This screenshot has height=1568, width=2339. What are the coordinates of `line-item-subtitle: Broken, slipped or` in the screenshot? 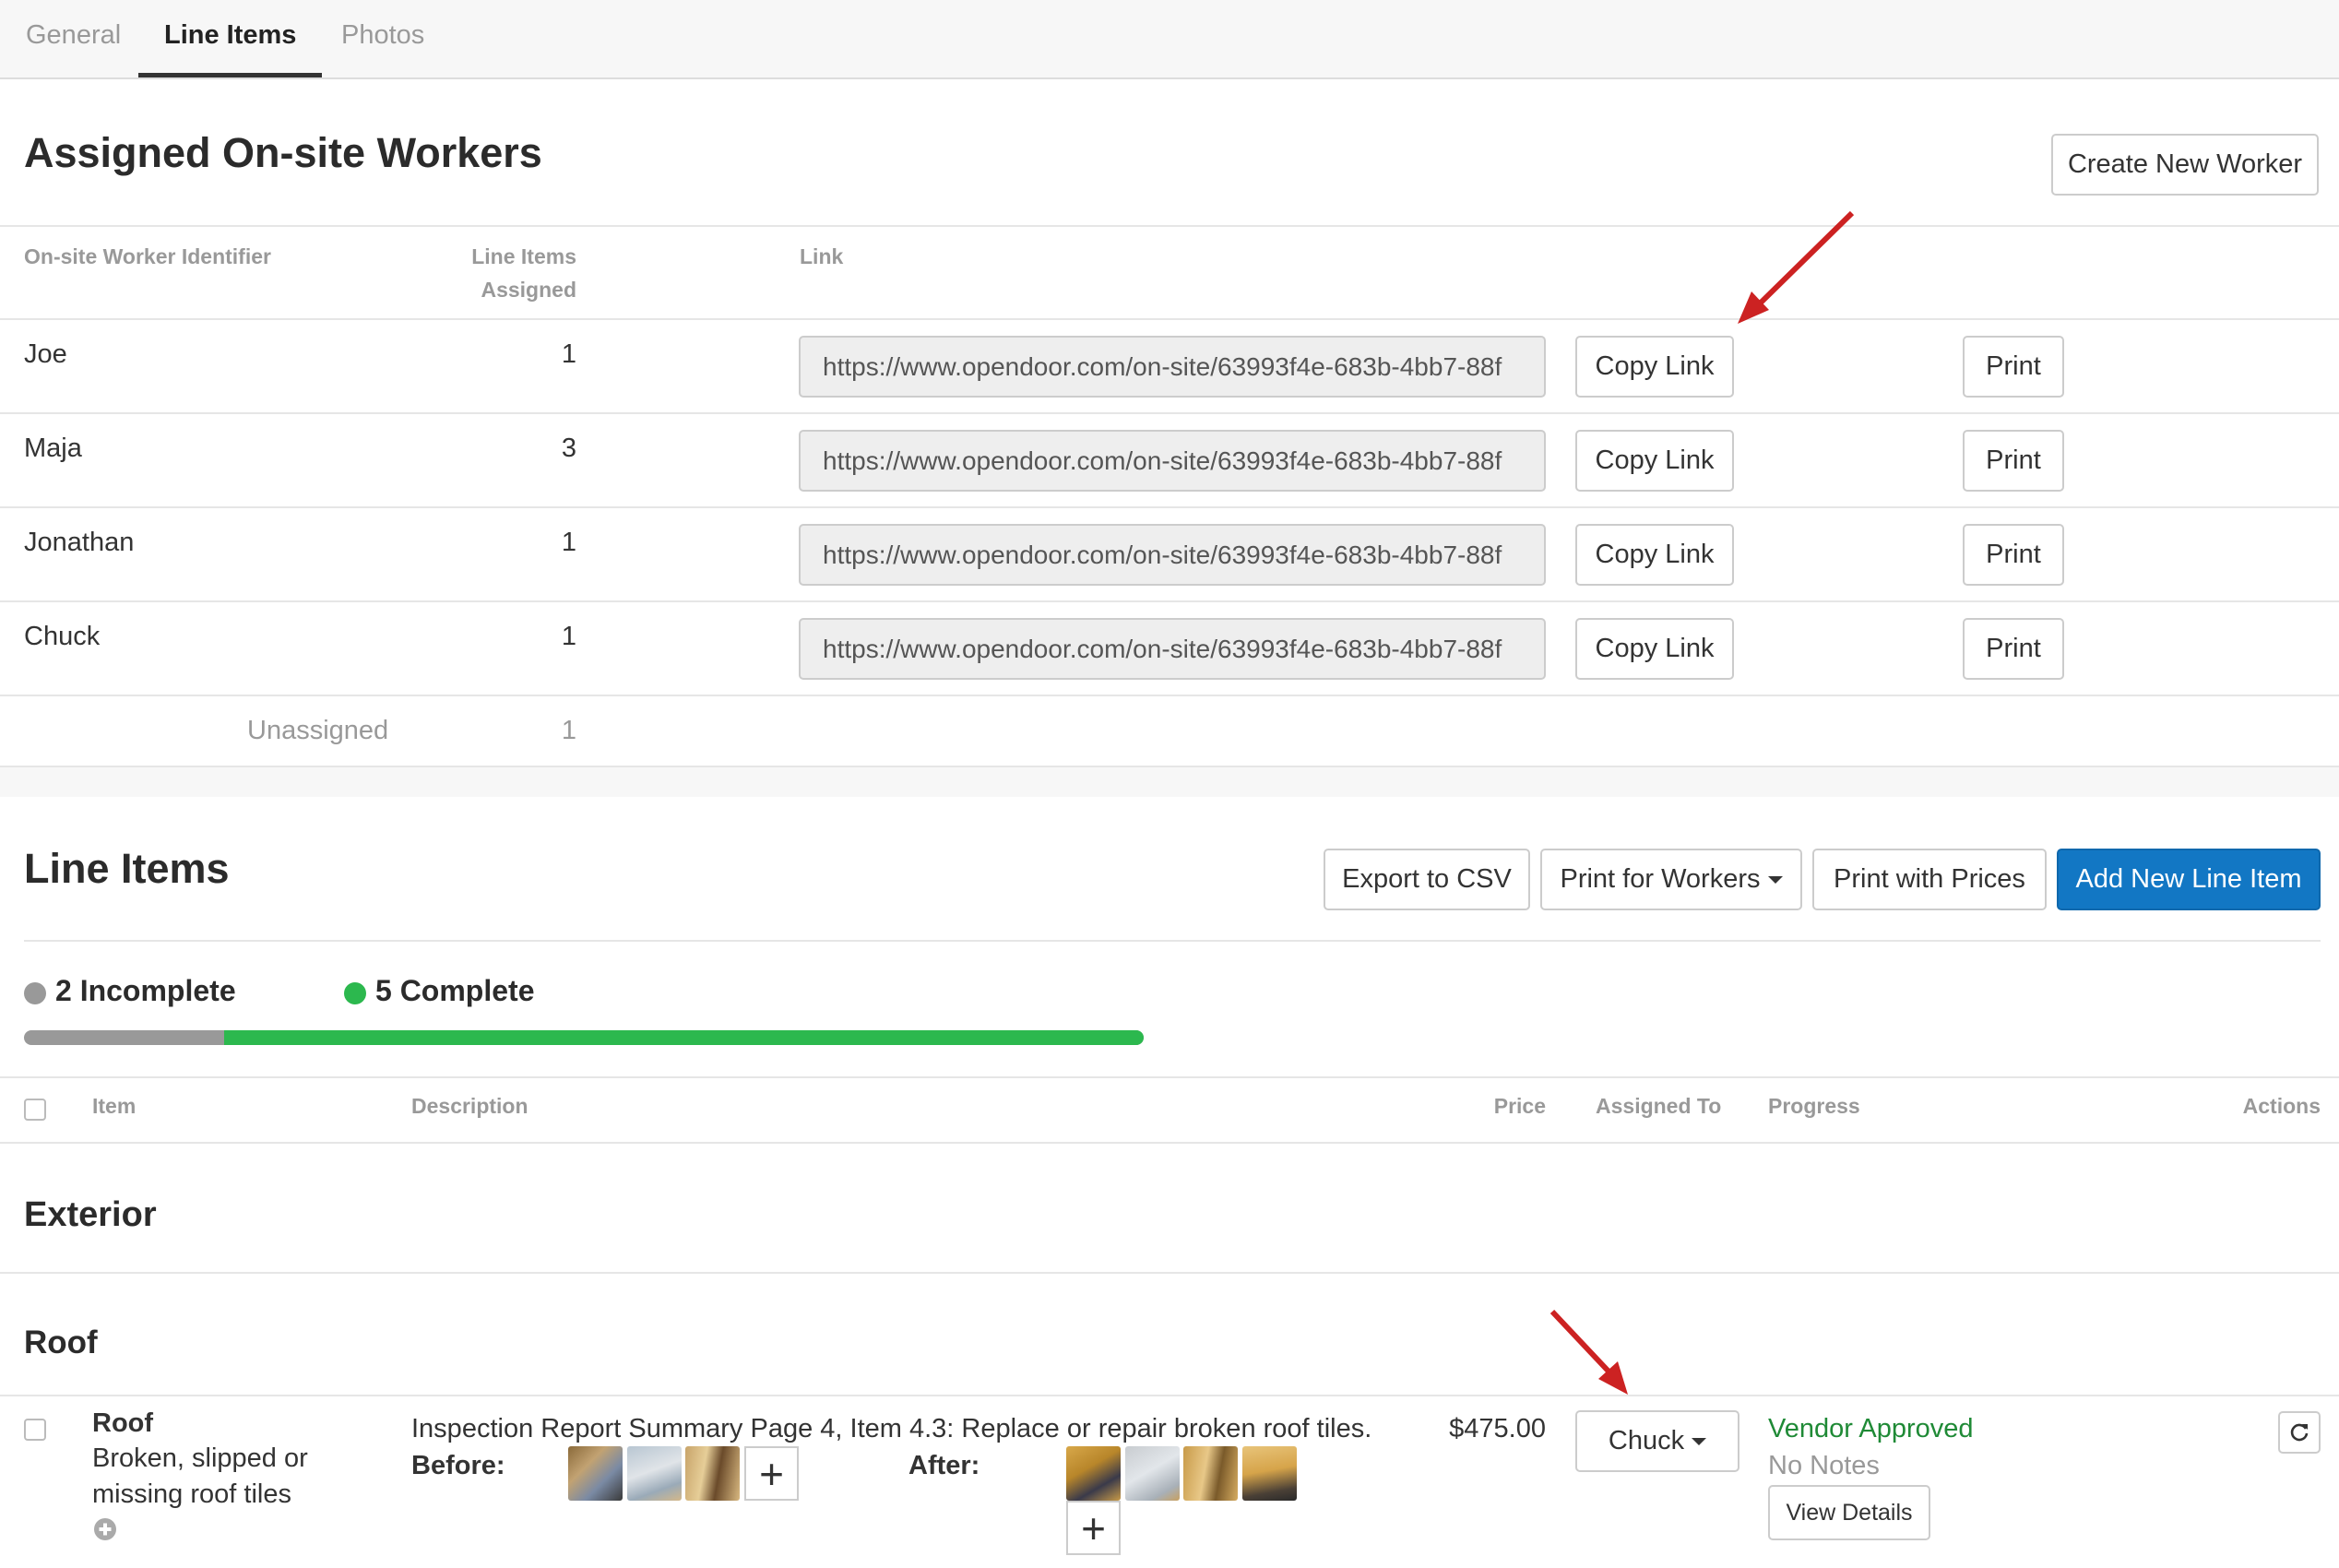 It's located at (200, 1458).